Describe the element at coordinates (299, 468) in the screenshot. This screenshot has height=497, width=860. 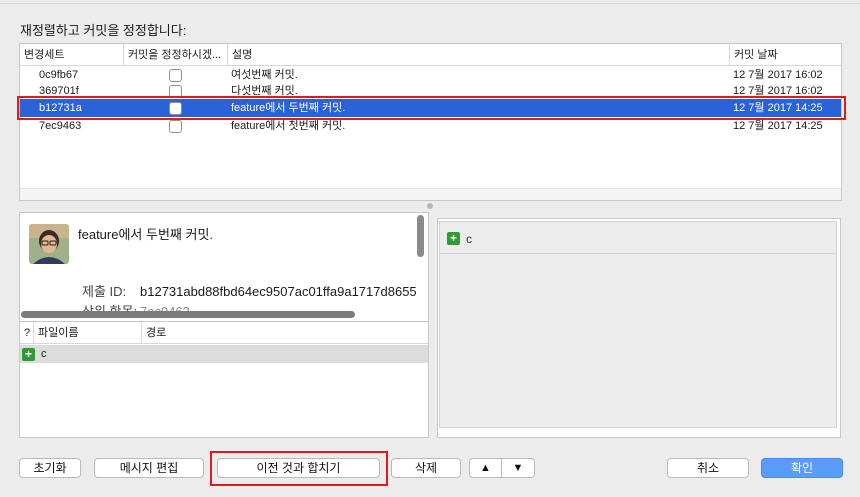
I see `squash-highlight-box` at that location.